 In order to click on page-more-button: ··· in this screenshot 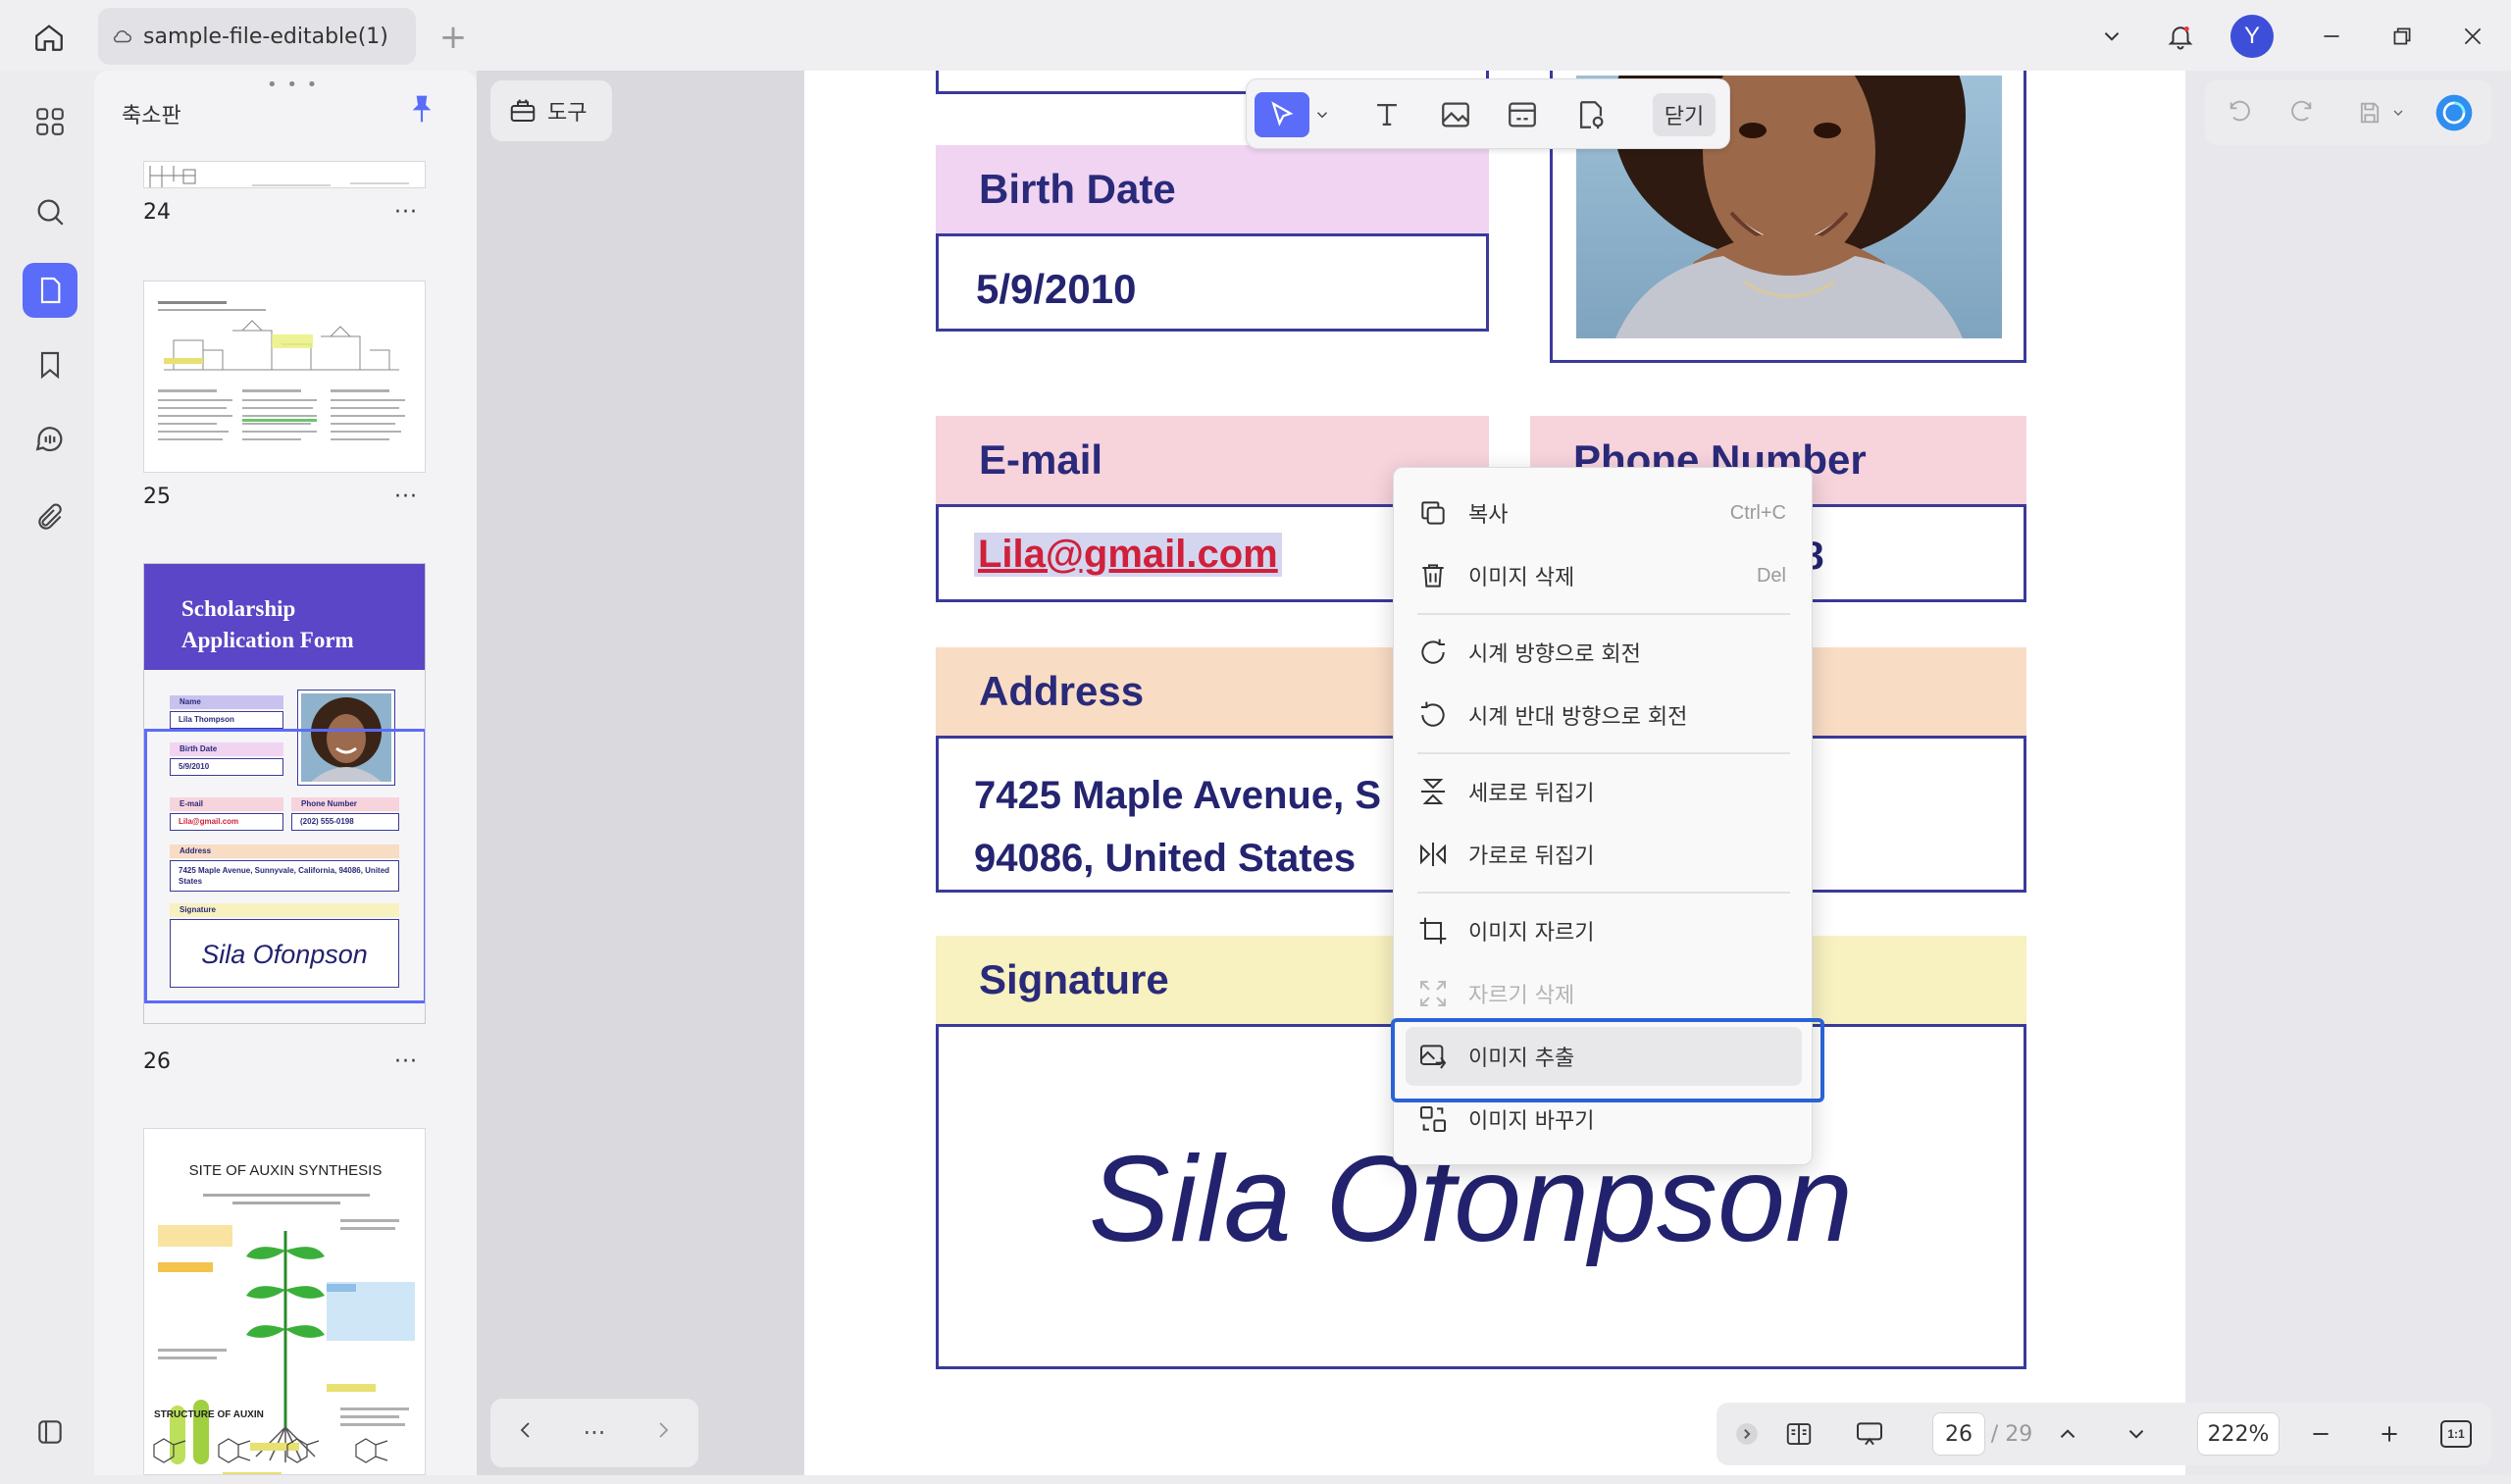, I will do `click(595, 1433)`.